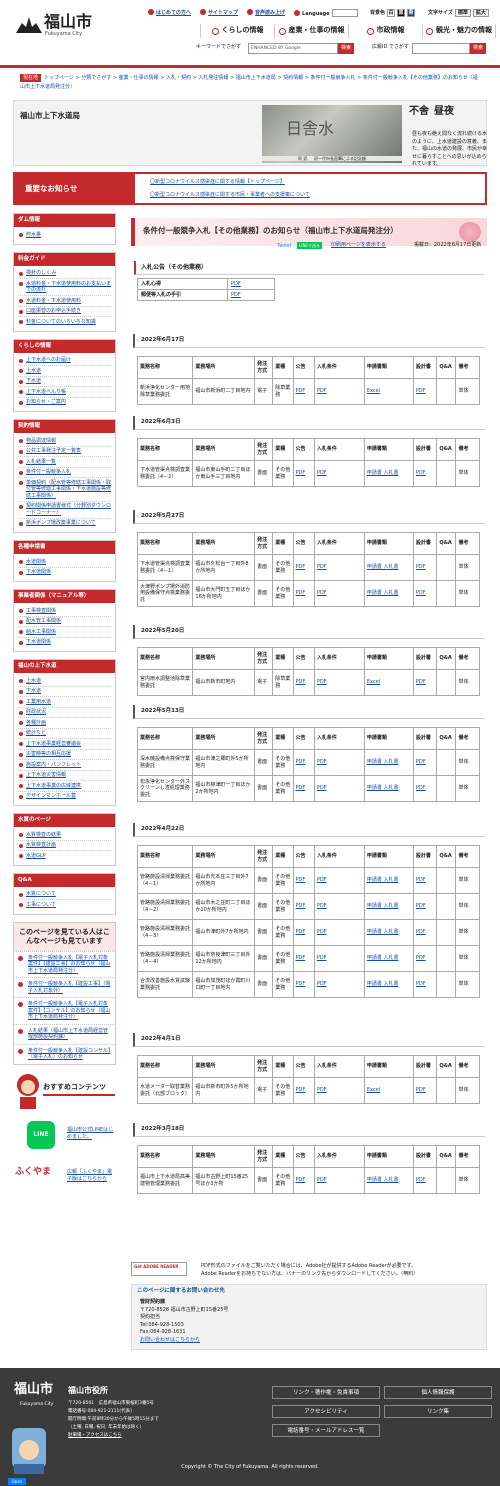 Image resolution: width=500 pixels, height=1486 pixels. What do you see at coordinates (64, 611) in the screenshot?
I see `sidebar-item: 工事検査関係` at bounding box center [64, 611].